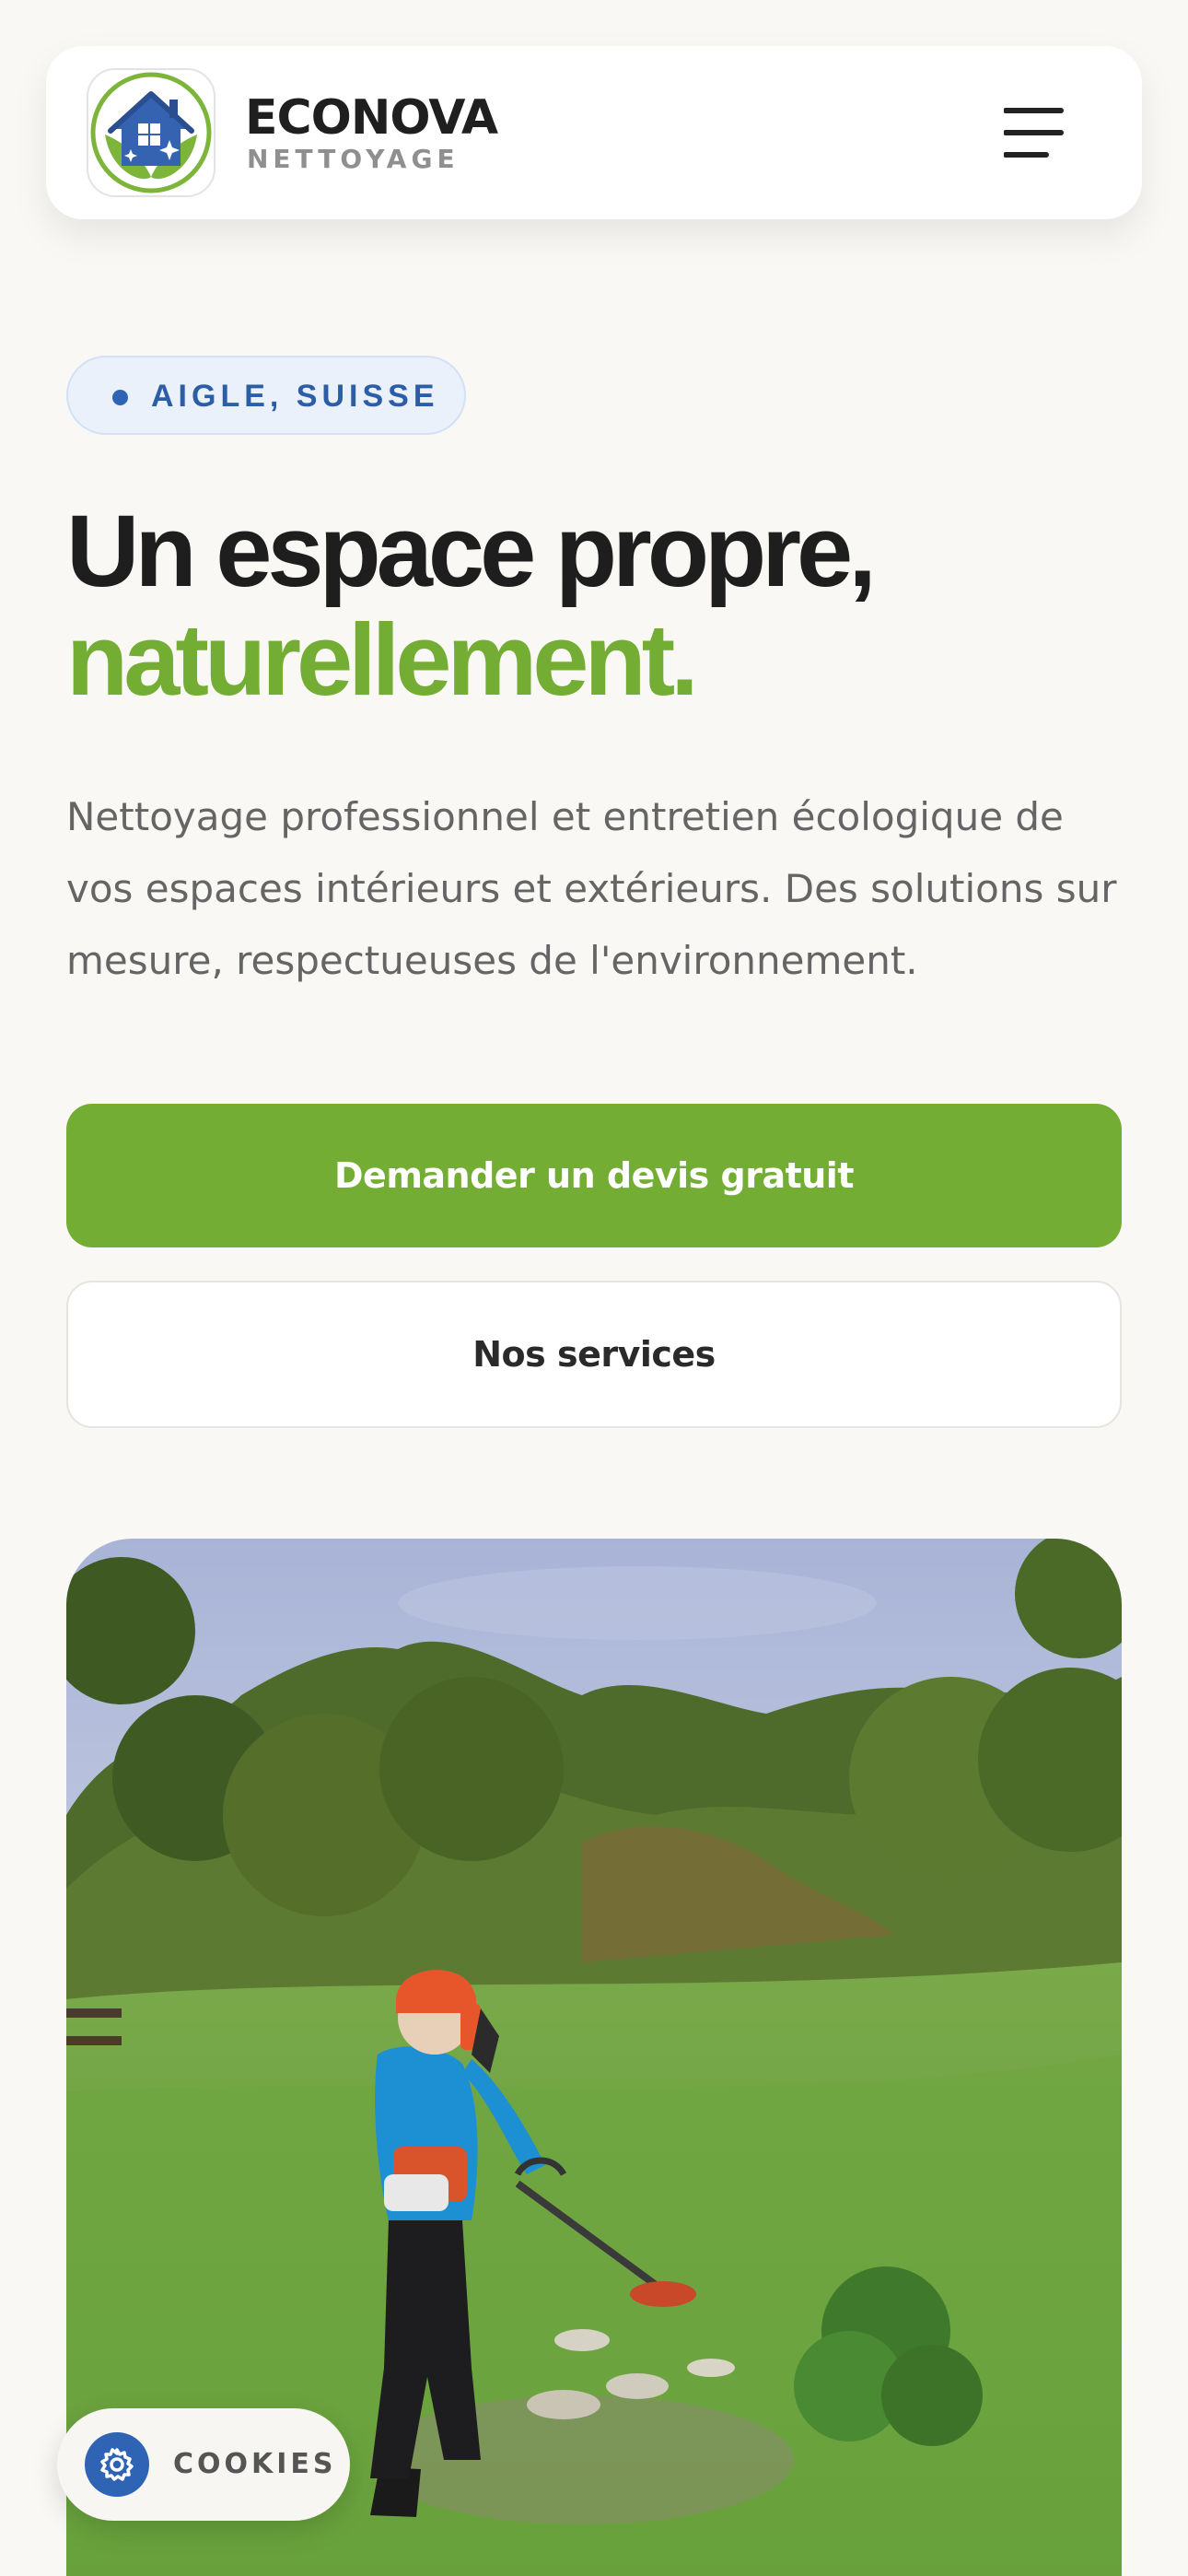  I want to click on hamburger-menu-icon, so click(1052, 132).